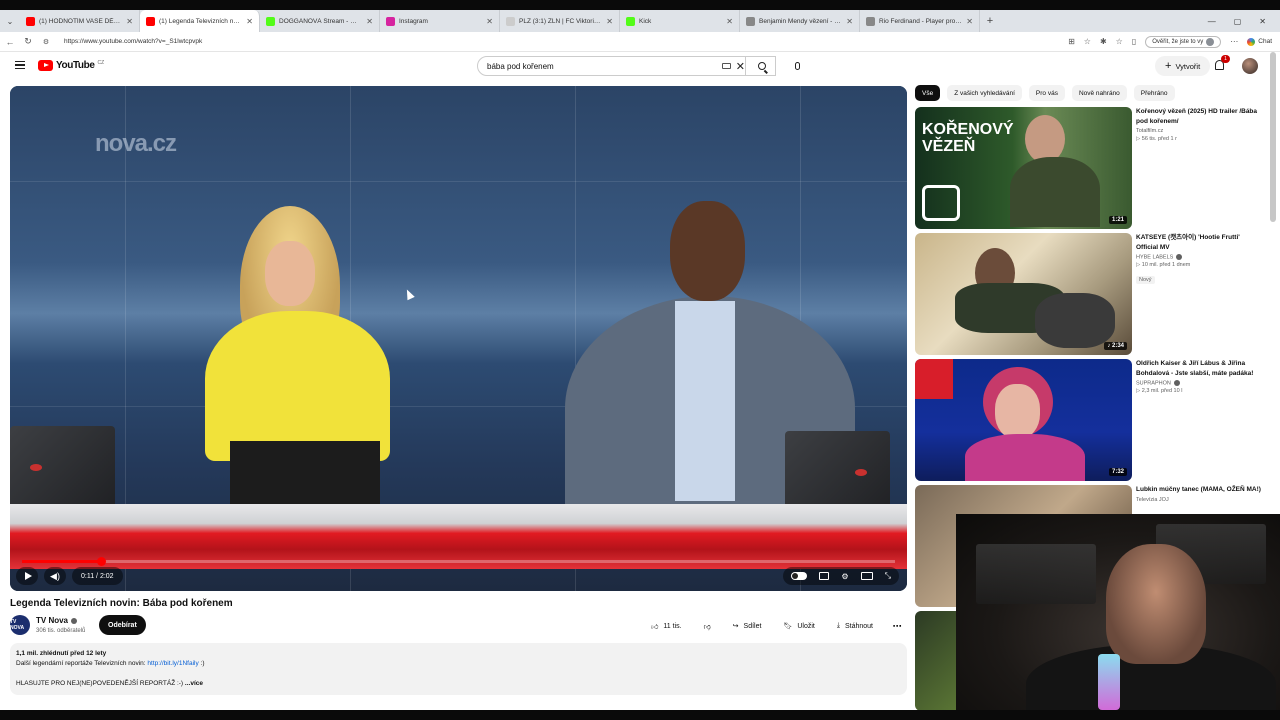 Image resolution: width=1280 pixels, height=720 pixels. I want to click on recommendation-thumbnail: ♪ 2:34, so click(1023, 294).